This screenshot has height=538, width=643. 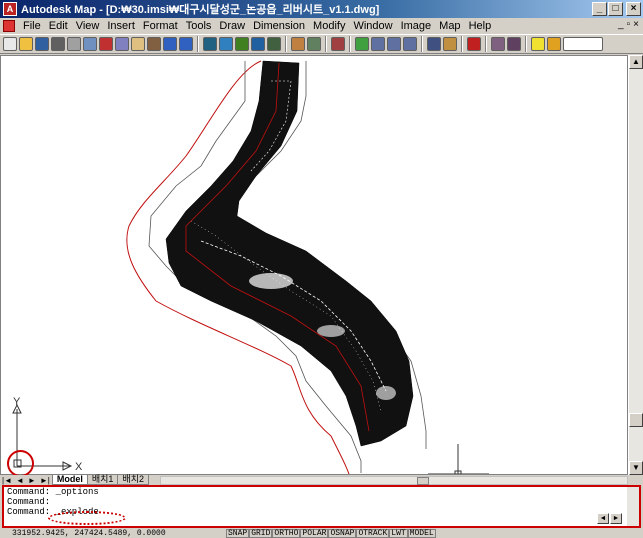 What do you see at coordinates (410, 44) in the screenshot?
I see `zoom-previous-icon` at bounding box center [410, 44].